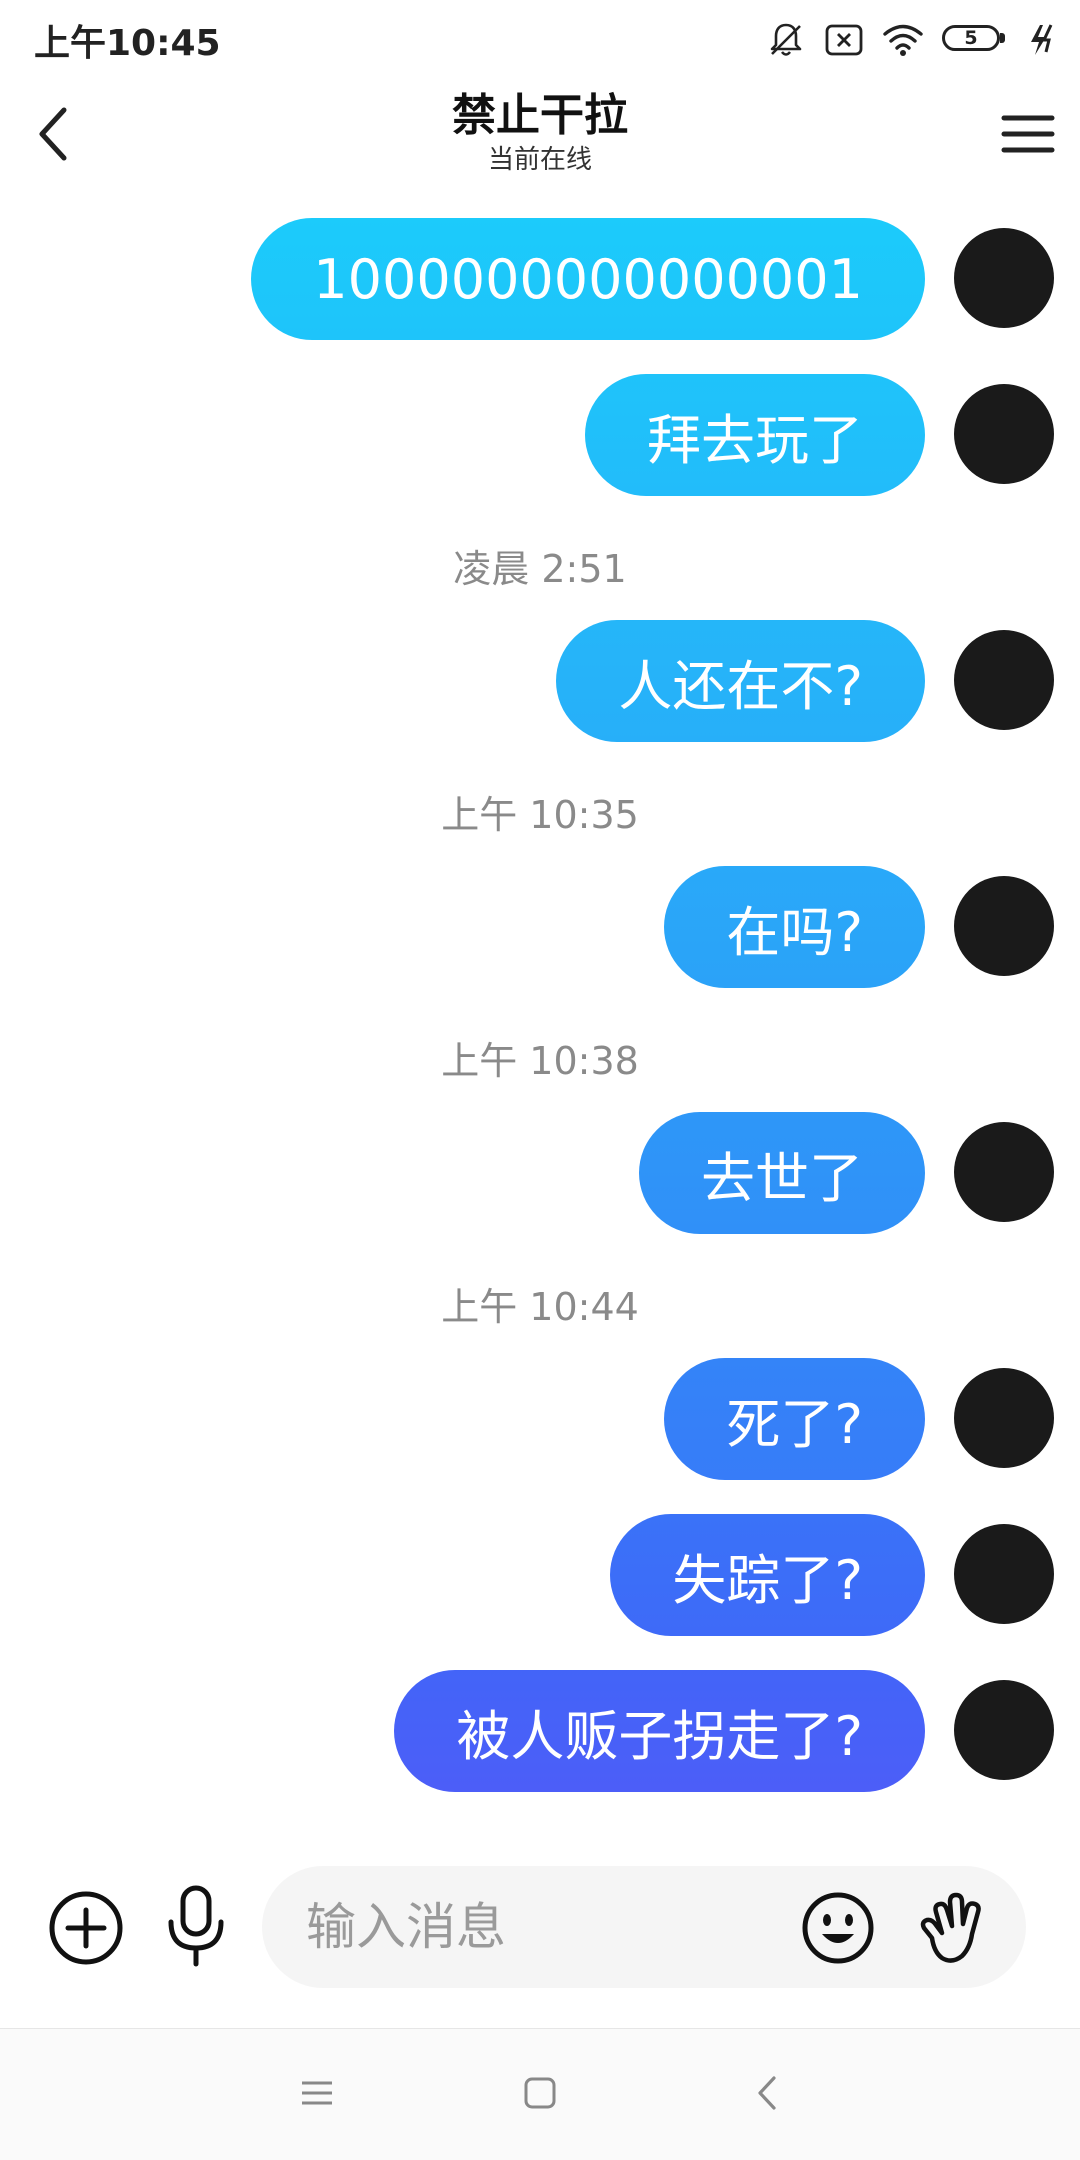 The height and width of the screenshot is (2160, 1080). I want to click on plus-circle-icon, so click(86, 1928).